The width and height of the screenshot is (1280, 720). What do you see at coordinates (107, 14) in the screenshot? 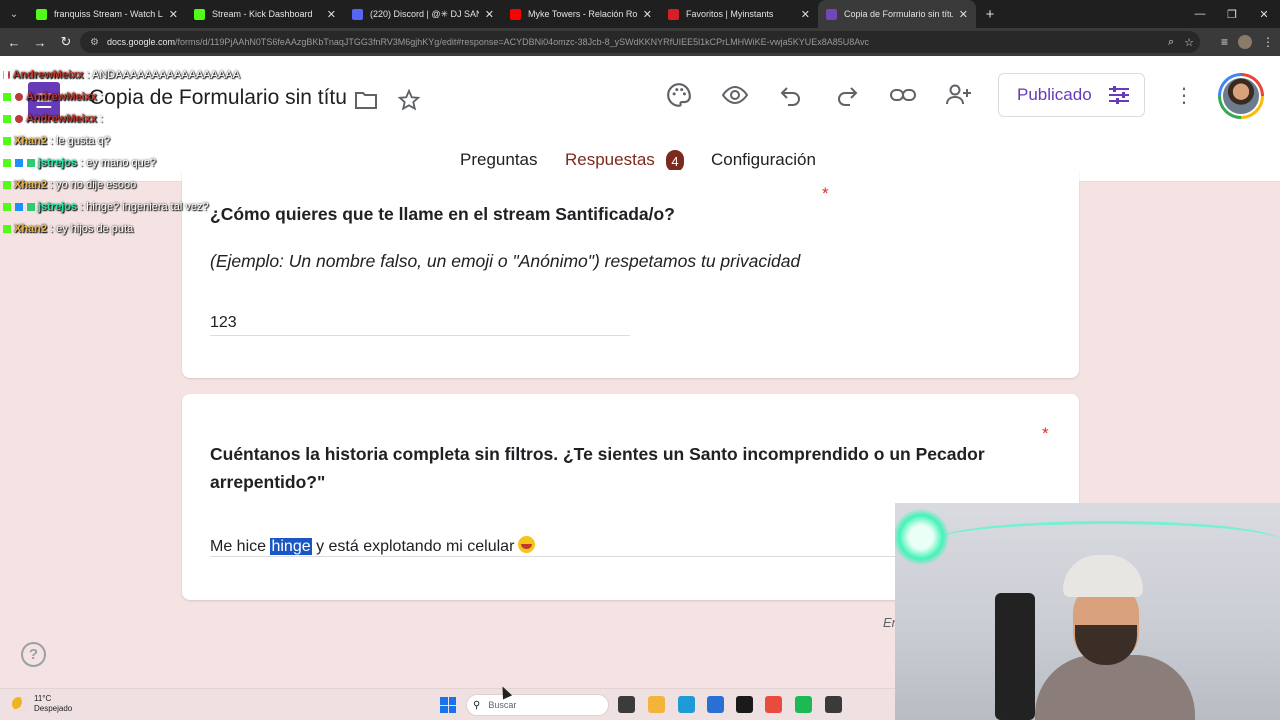
I see `browser-tab: franquiss Stream - Watch Live o ✕` at bounding box center [107, 14].